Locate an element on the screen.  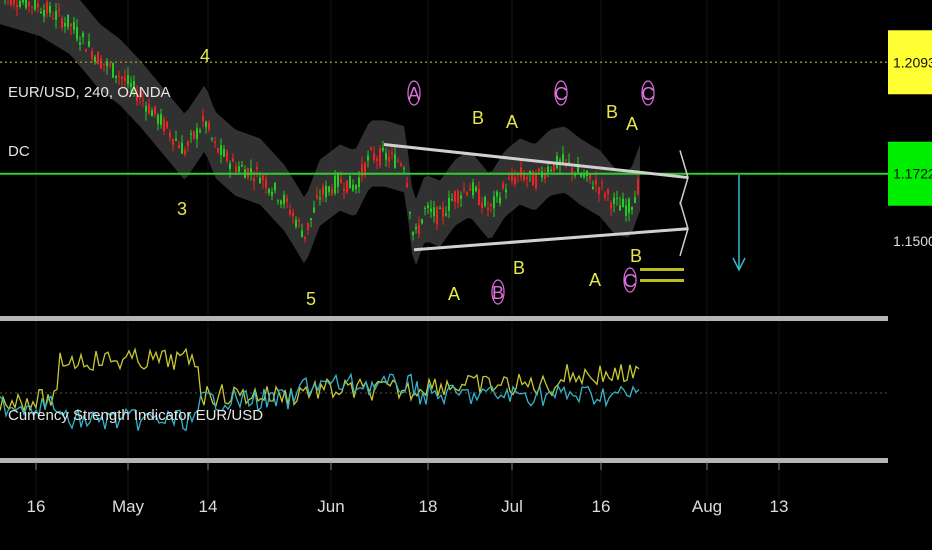
pane-separator-top is located at coordinates (444, 318).